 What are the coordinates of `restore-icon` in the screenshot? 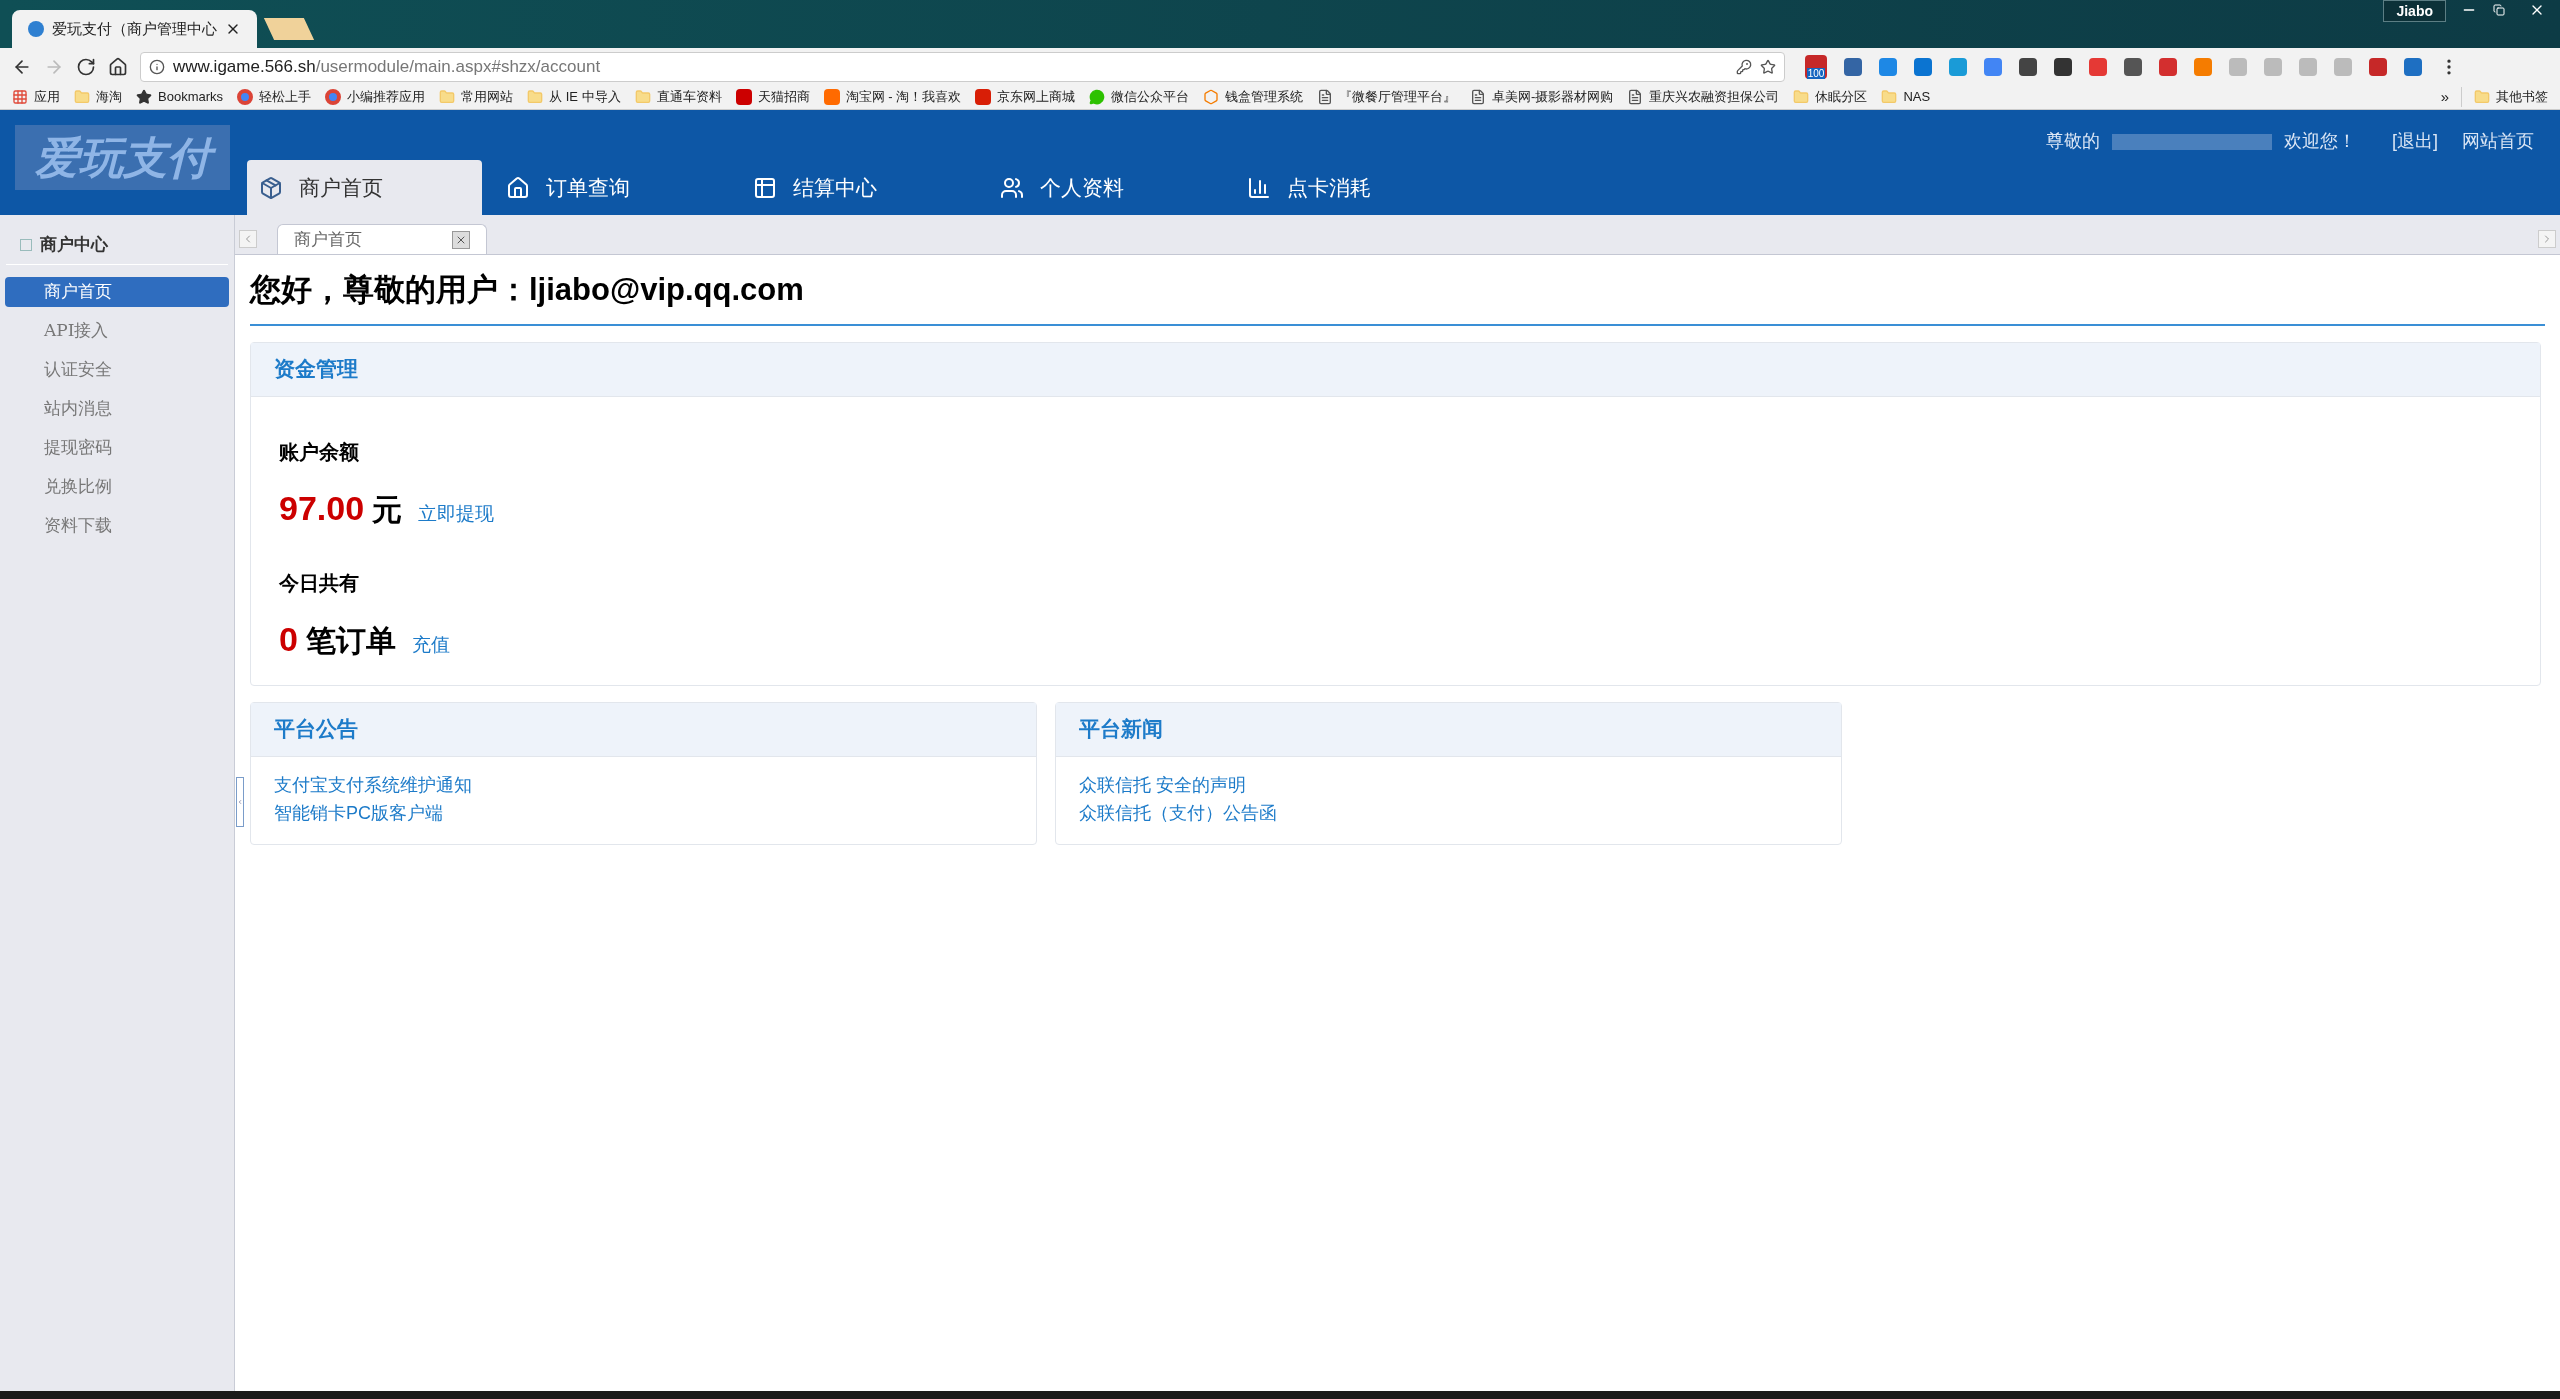 It's located at (2499, 10).